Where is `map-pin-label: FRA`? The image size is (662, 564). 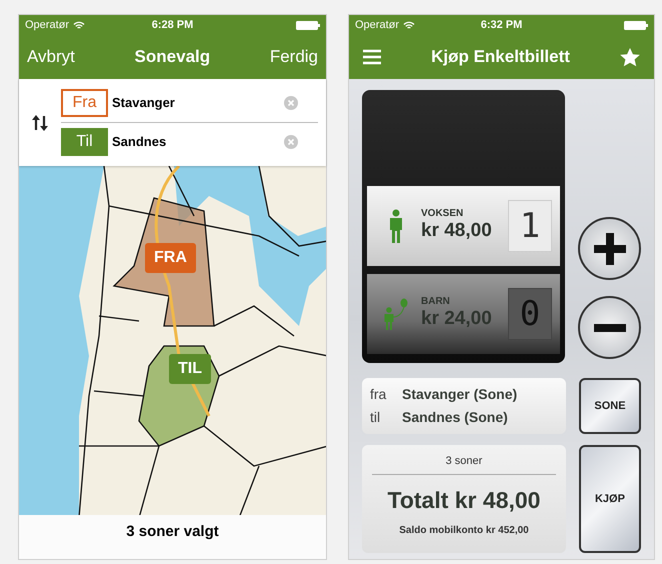
map-pin-label: FRA is located at coordinates (170, 258).